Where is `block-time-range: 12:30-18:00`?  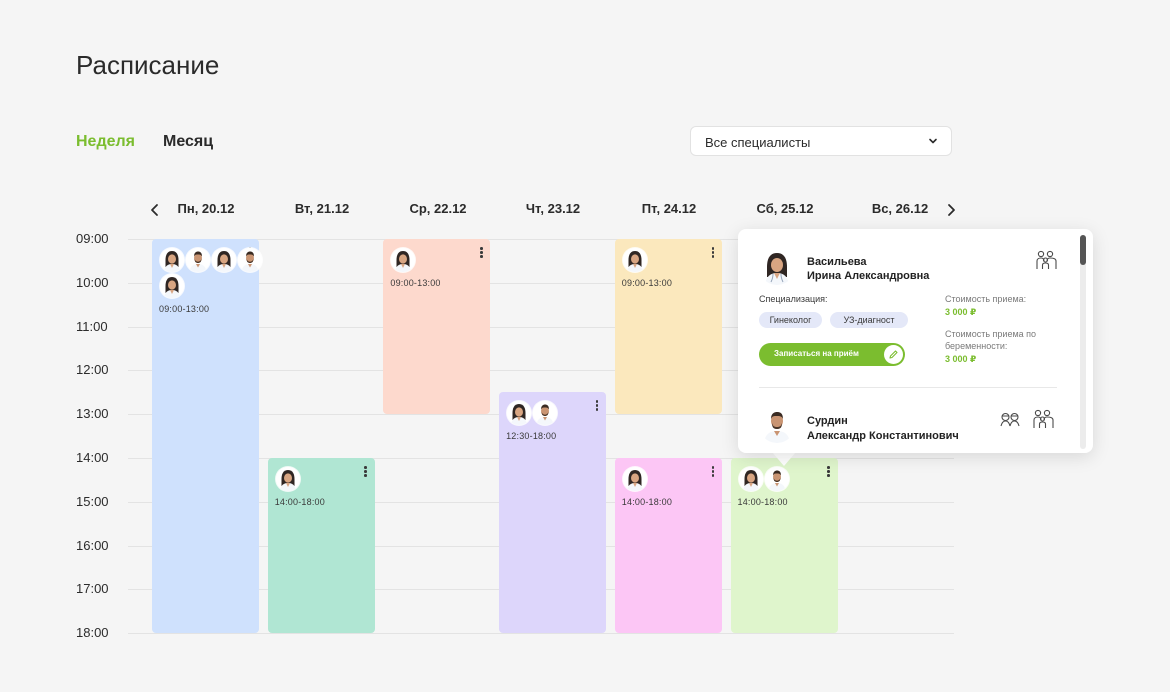 block-time-range: 12:30-18:00 is located at coordinates (531, 436).